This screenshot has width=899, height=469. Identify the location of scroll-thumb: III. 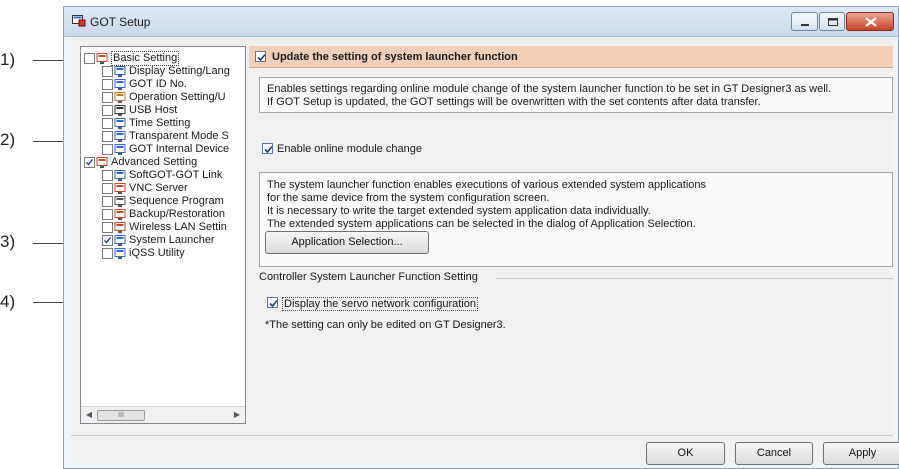
(121, 415).